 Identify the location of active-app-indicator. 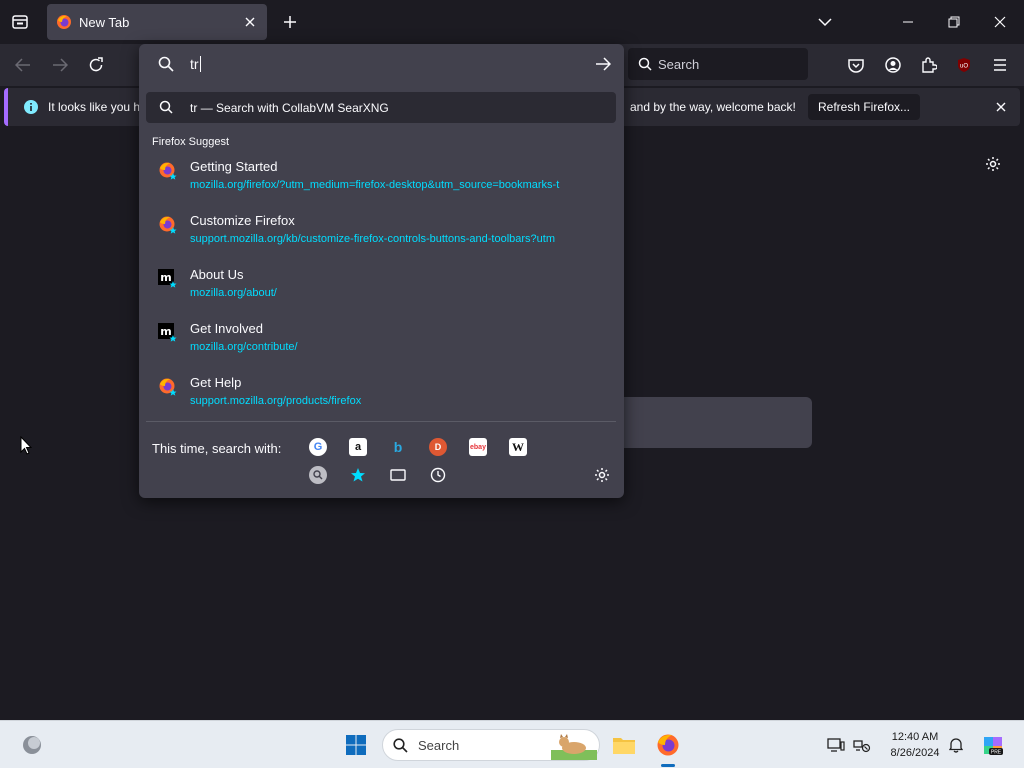
(668, 765).